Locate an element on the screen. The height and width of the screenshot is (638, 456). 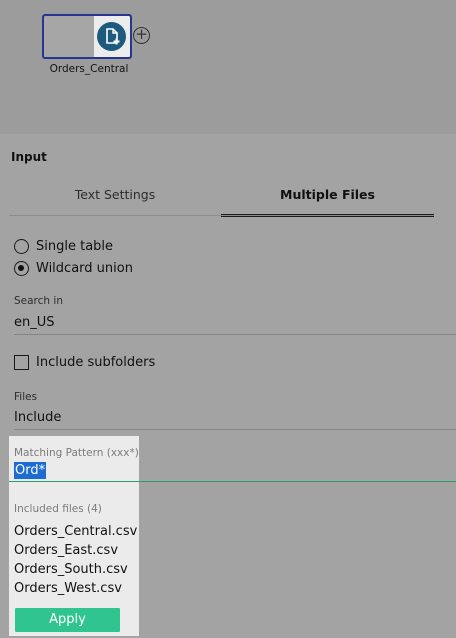
included-files-label: Included files (4) is located at coordinates (58, 509).